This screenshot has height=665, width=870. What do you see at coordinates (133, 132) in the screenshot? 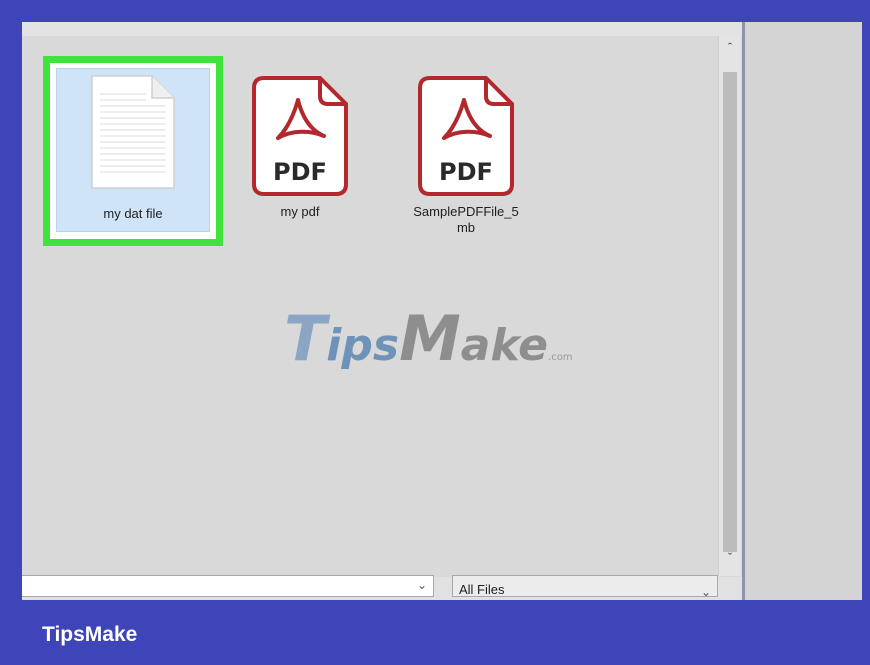
I see `document-icon` at bounding box center [133, 132].